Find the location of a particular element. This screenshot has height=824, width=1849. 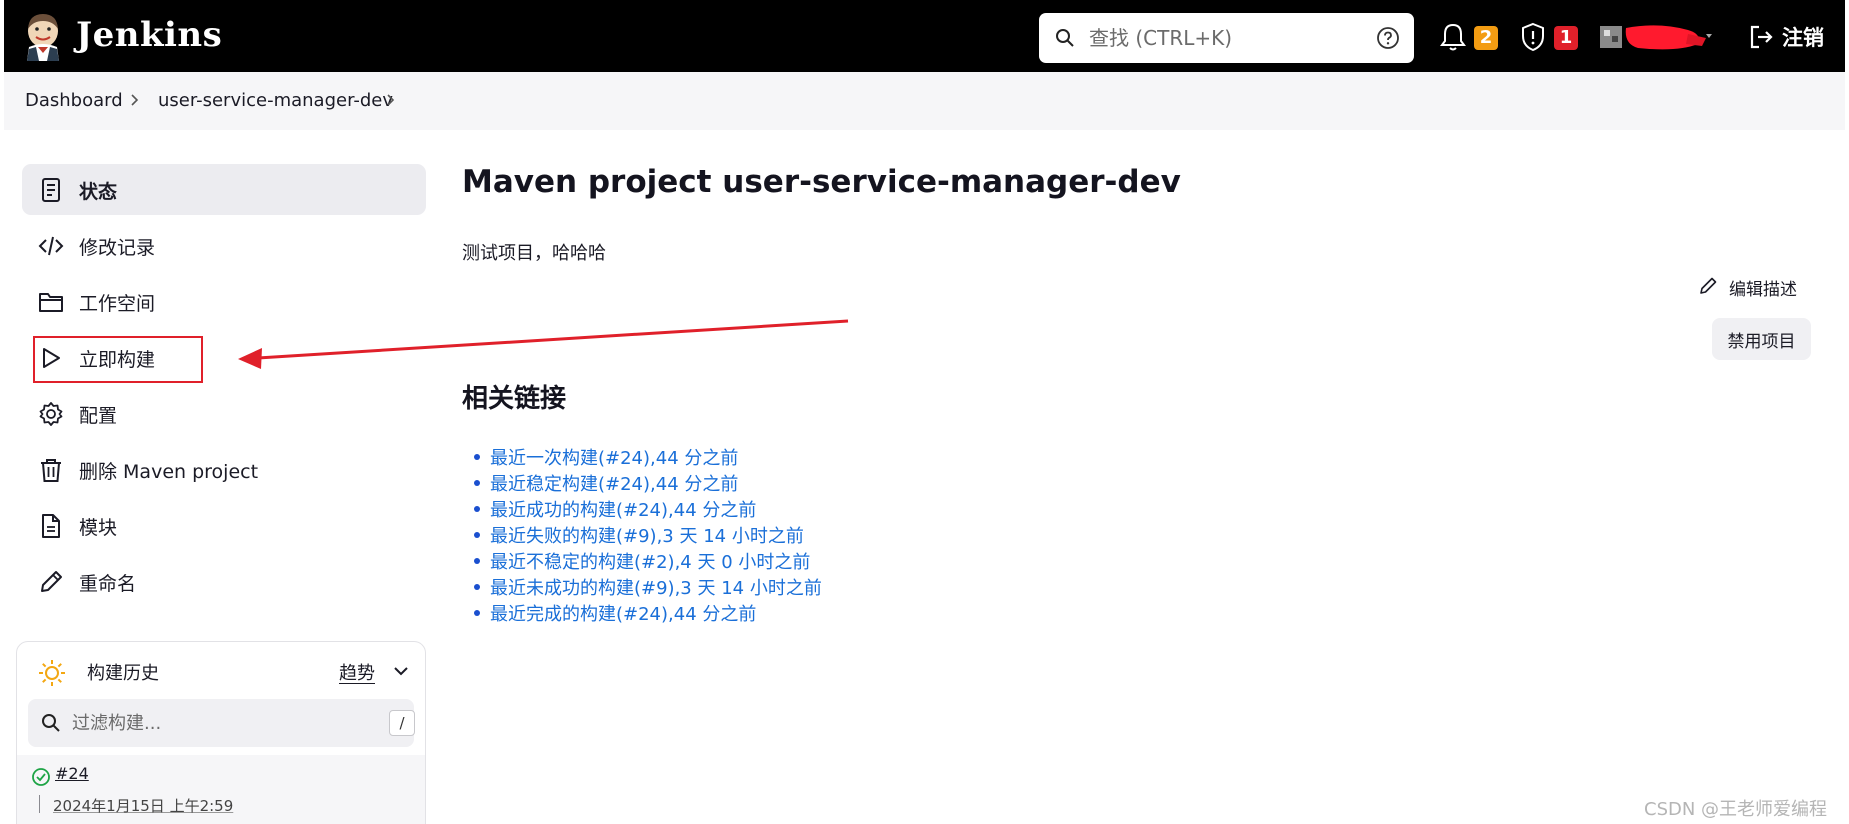

disable-project-button: 禁用项目 is located at coordinates (1761, 339).